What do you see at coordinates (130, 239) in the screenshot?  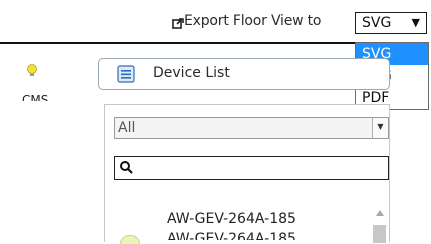 I see `device-status-icon` at bounding box center [130, 239].